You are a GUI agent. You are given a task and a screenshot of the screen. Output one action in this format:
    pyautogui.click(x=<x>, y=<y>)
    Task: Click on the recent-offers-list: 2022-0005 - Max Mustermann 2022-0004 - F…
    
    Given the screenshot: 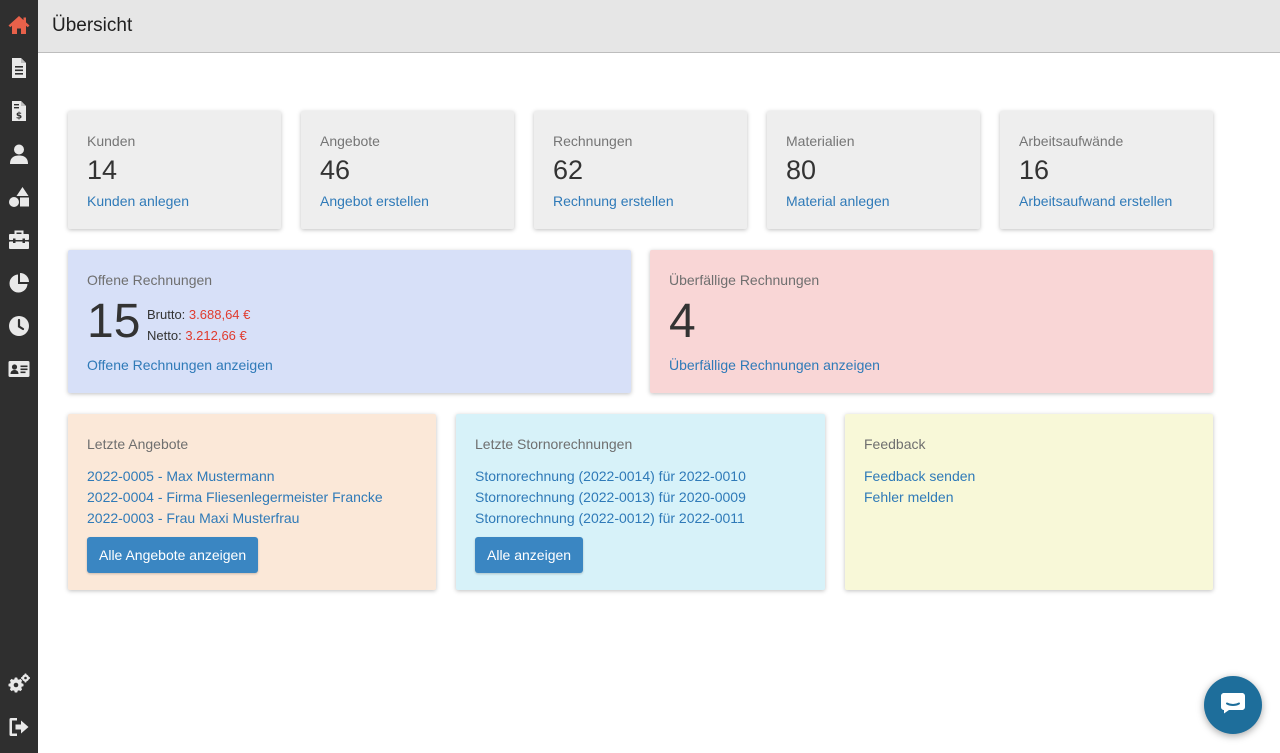 What is the action you would take?
    pyautogui.click(x=235, y=497)
    